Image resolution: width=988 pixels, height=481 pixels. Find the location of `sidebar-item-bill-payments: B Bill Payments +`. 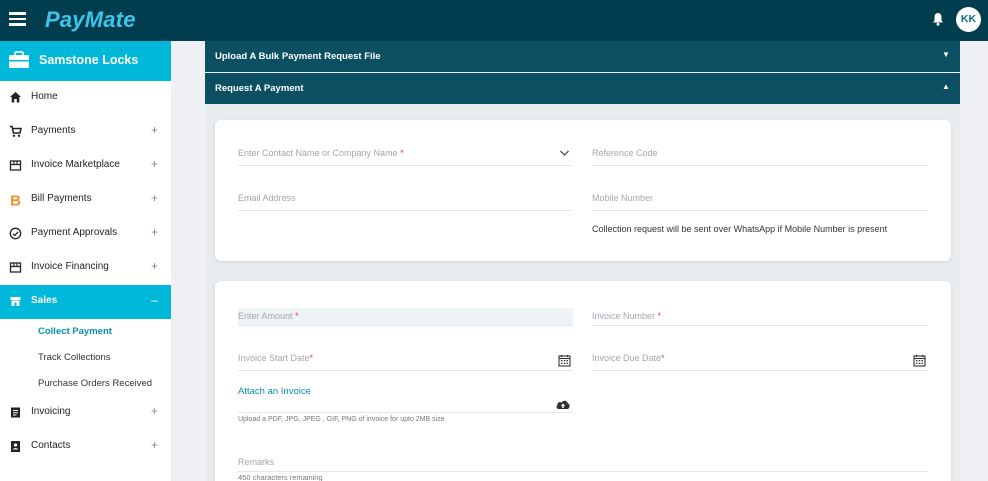

sidebar-item-bill-payments: B Bill Payments + is located at coordinates (85, 200).